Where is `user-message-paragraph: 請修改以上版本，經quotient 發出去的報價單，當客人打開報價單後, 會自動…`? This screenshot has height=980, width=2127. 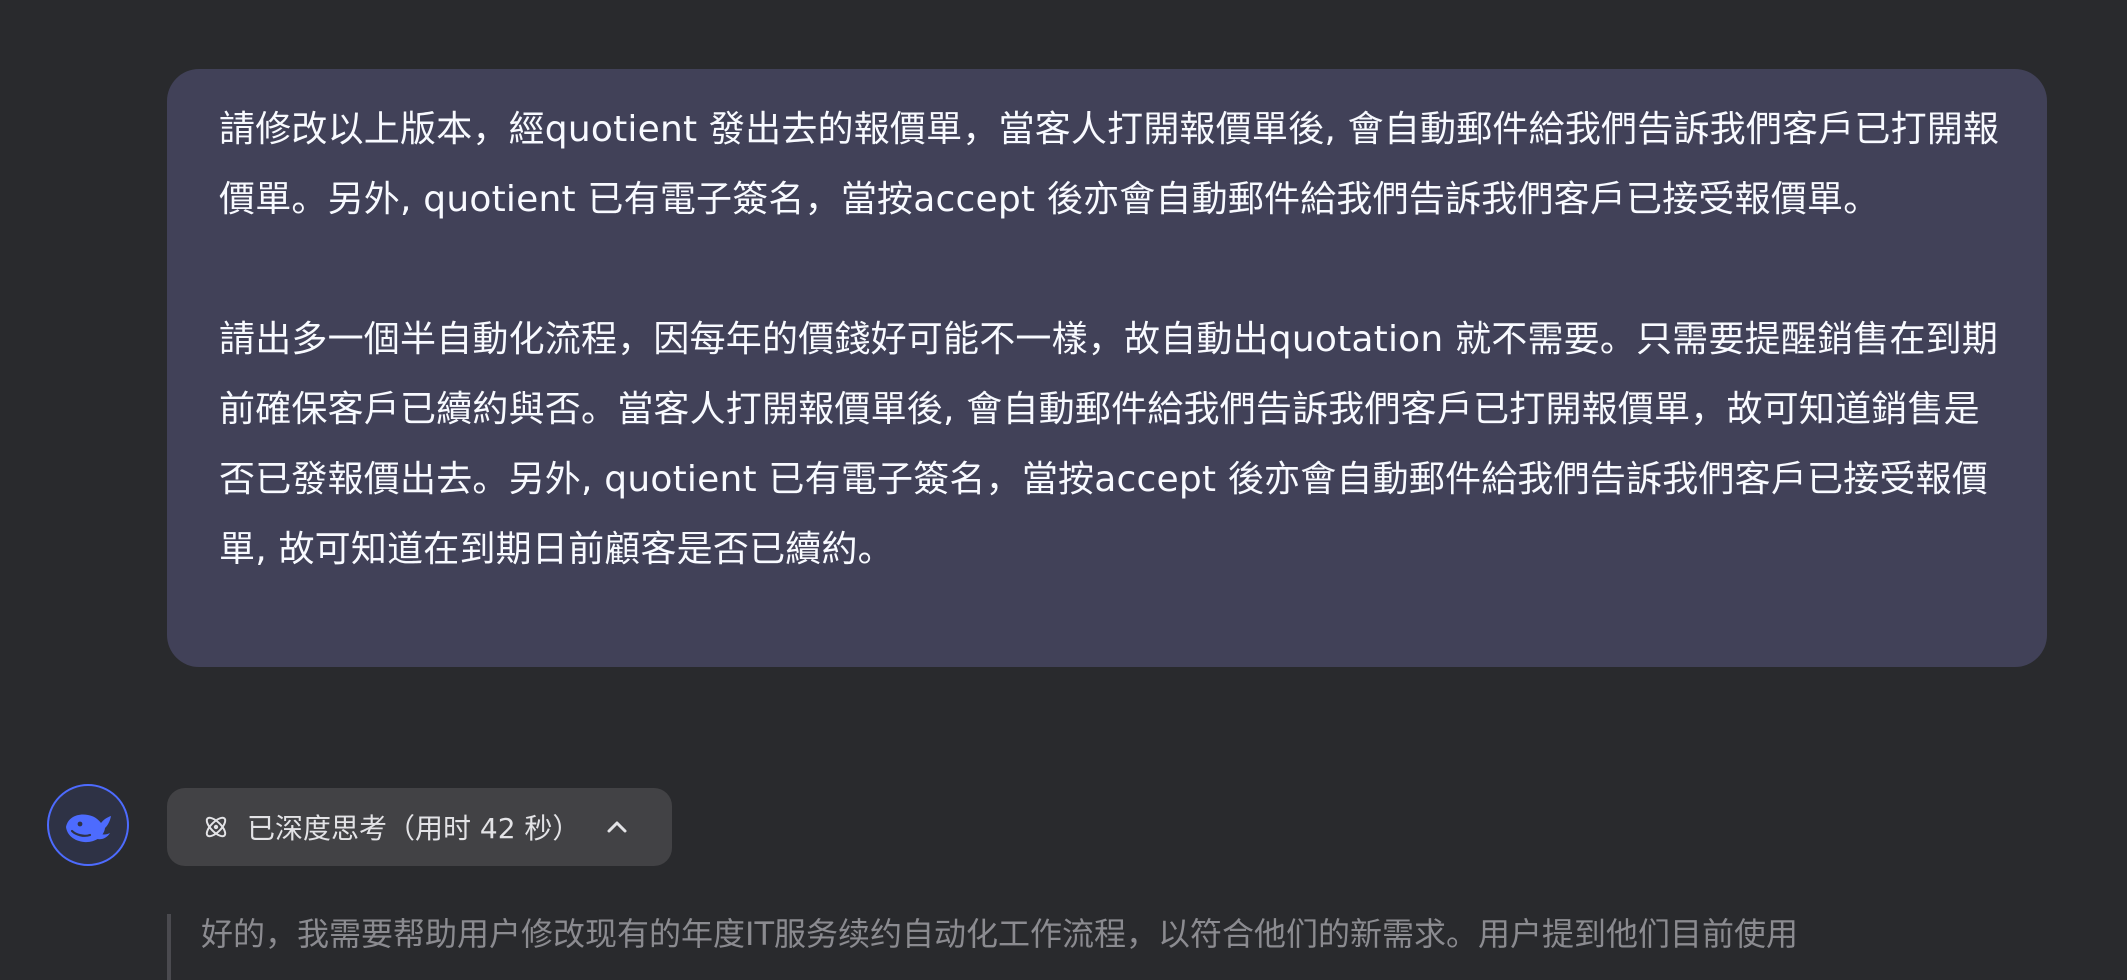 user-message-paragraph: 請修改以上版本，經quotient 發出去的報價單，當客人打開報價單後, 會自動… is located at coordinates (1109, 164).